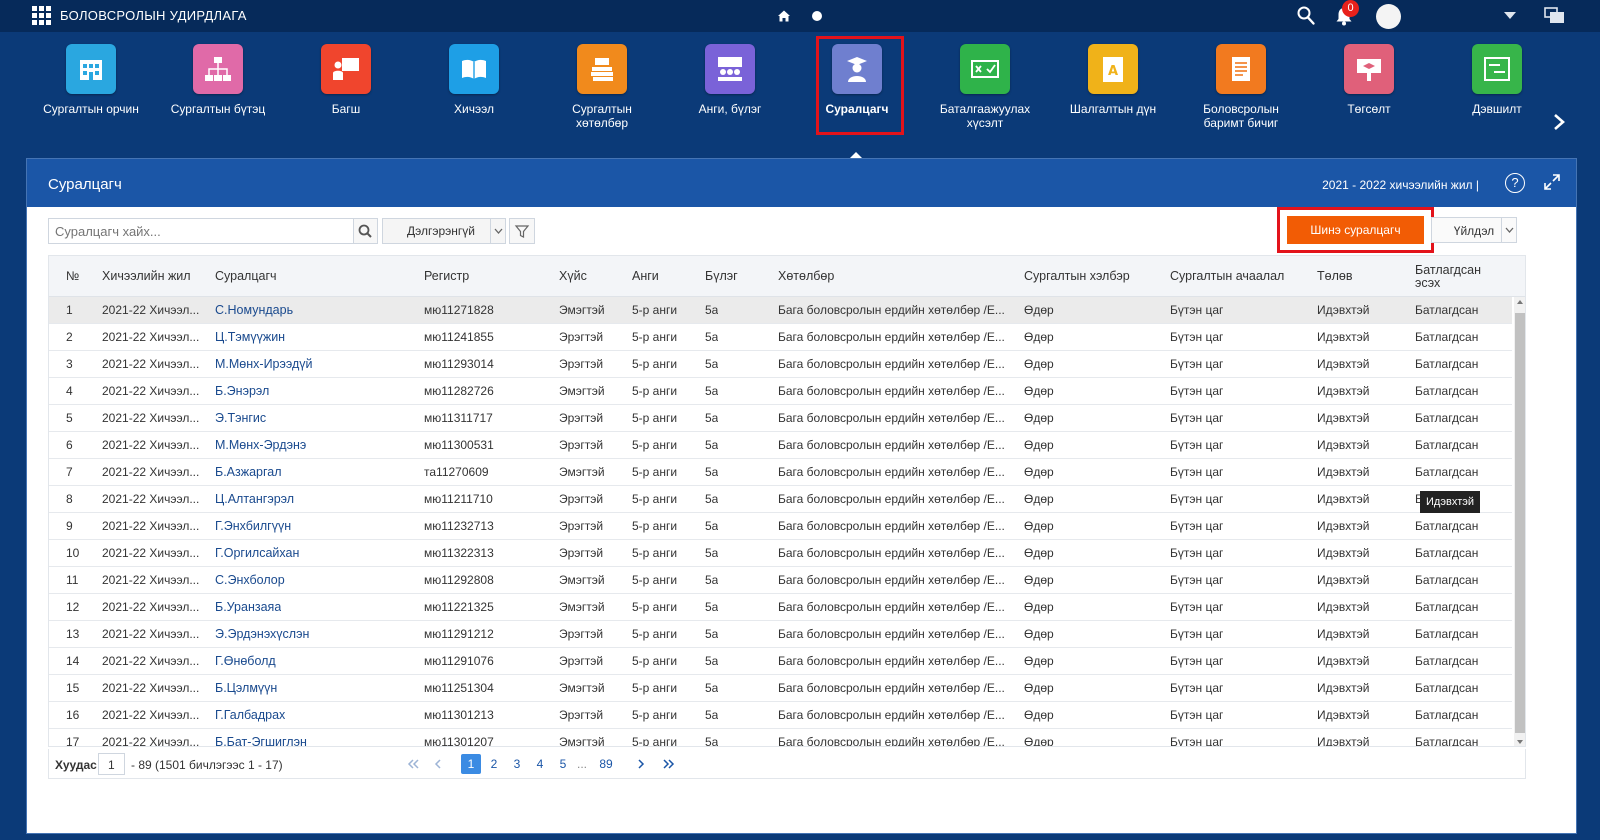 This screenshot has height=840, width=1600. What do you see at coordinates (1520, 302) in the screenshot?
I see `scroll-up-icon` at bounding box center [1520, 302].